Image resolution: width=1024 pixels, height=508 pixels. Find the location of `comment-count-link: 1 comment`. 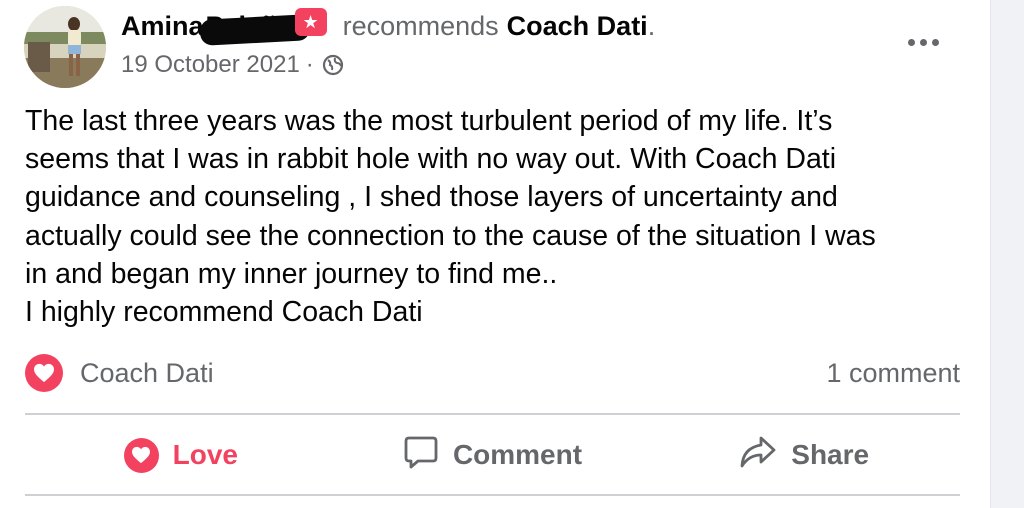

comment-count-link: 1 comment is located at coordinates (893, 373).